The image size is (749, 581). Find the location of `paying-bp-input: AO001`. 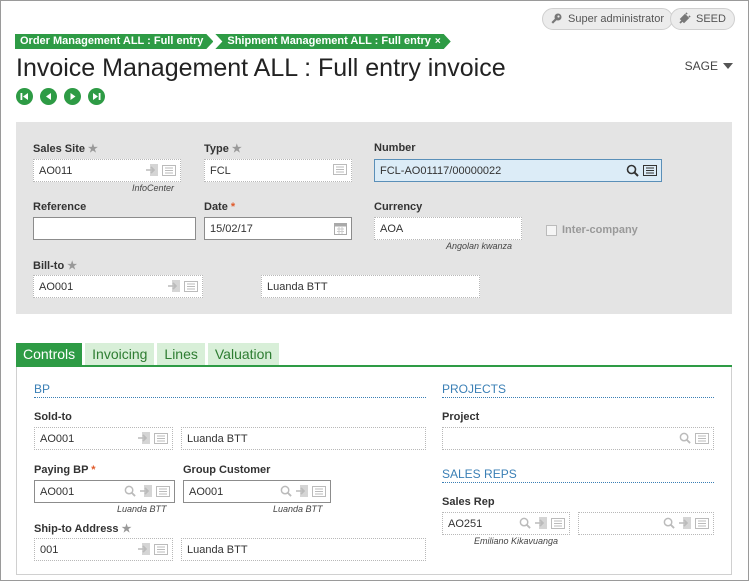

paying-bp-input: AO001 is located at coordinates (104, 491).